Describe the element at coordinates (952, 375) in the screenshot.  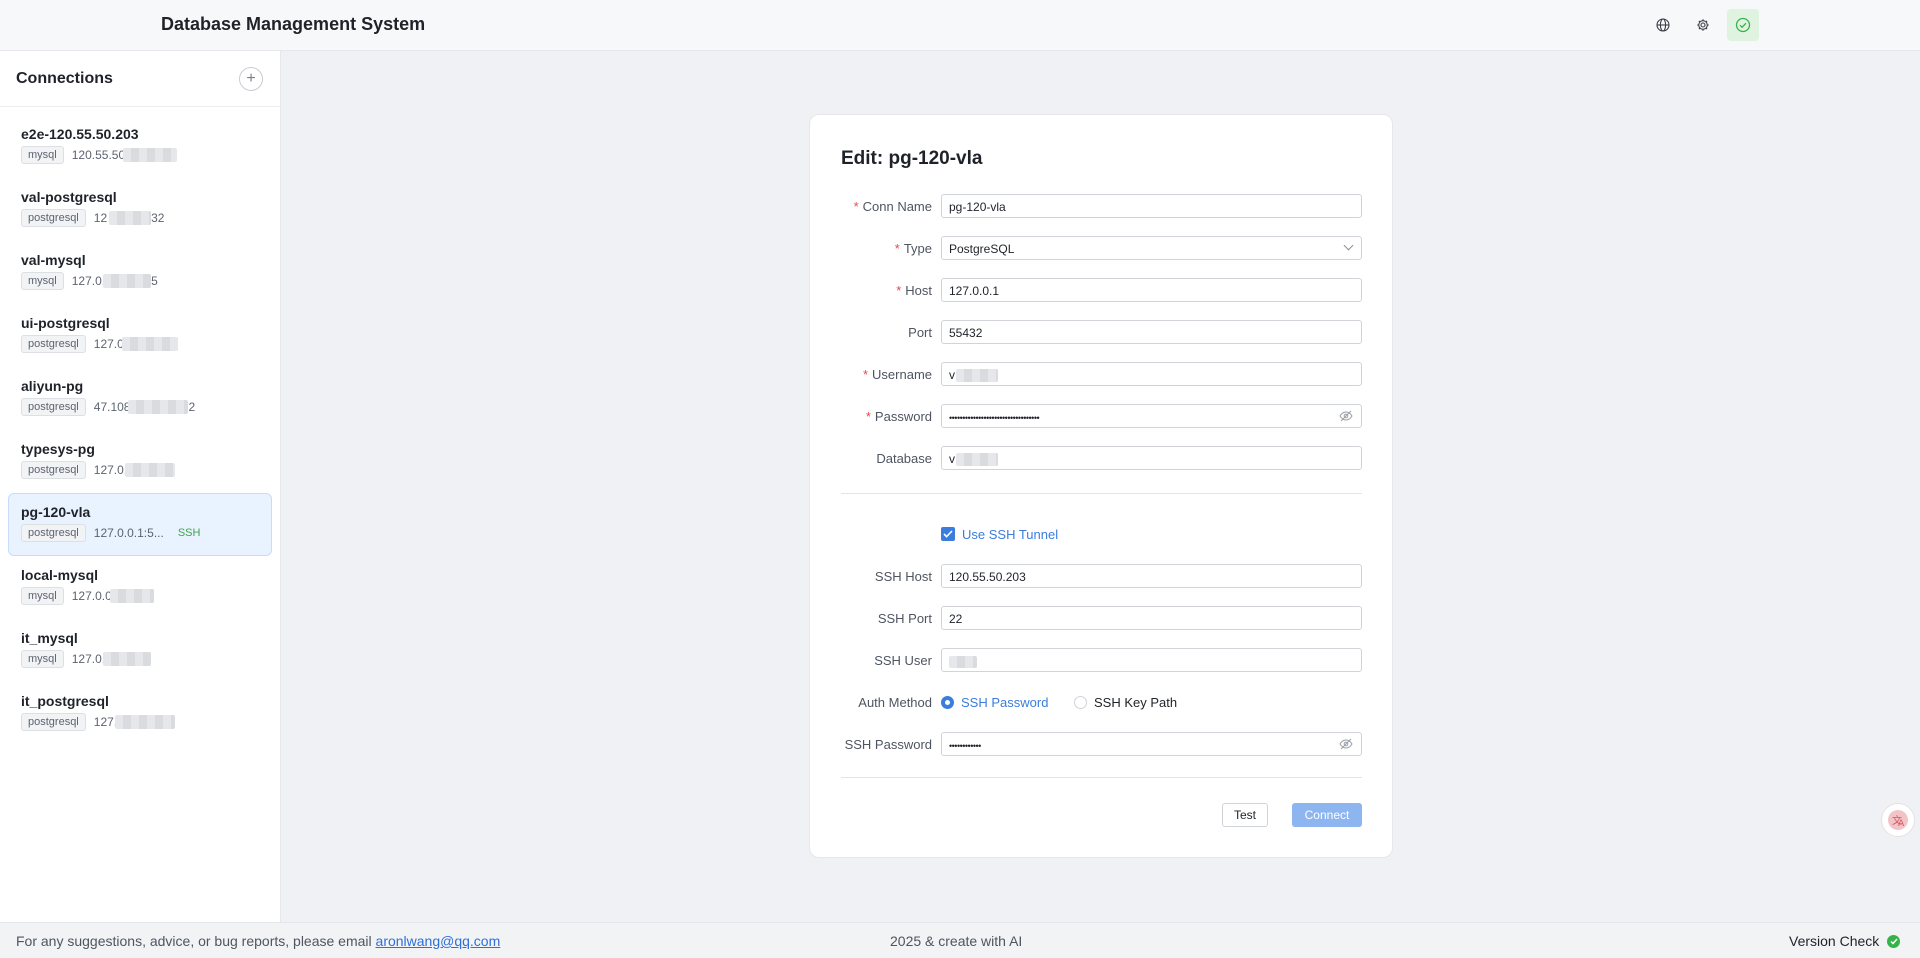
I see `username-value: v` at that location.